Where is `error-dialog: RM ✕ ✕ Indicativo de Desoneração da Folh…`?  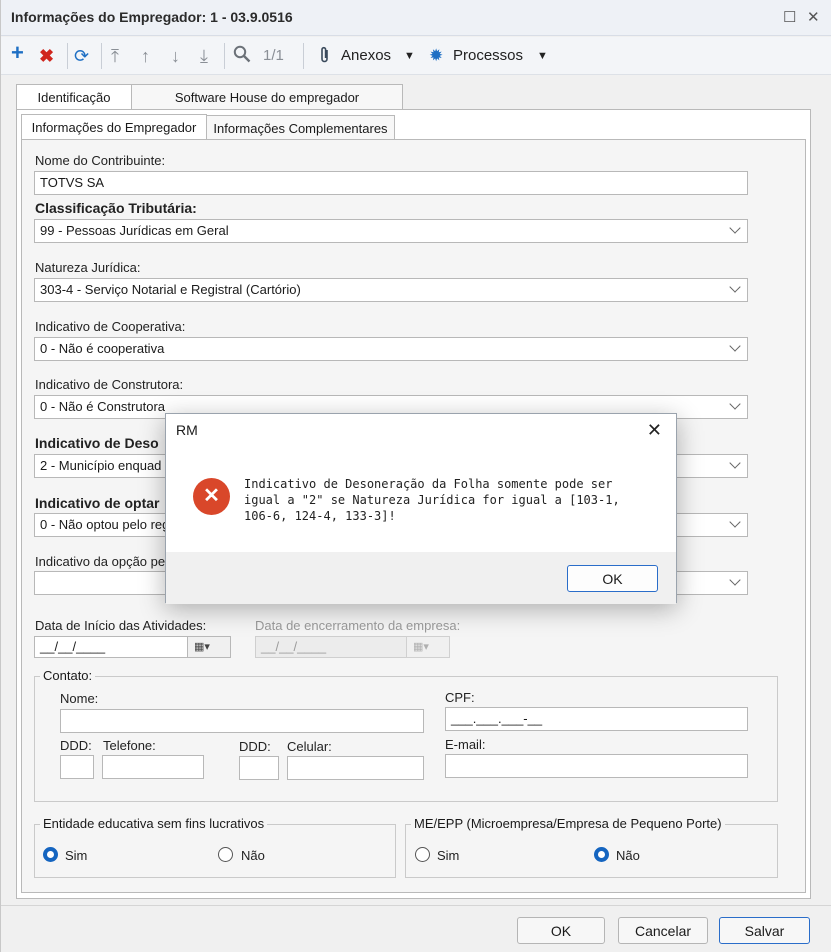 error-dialog: RM ✕ ✕ Indicativo de Desoneração da Folh… is located at coordinates (421, 508).